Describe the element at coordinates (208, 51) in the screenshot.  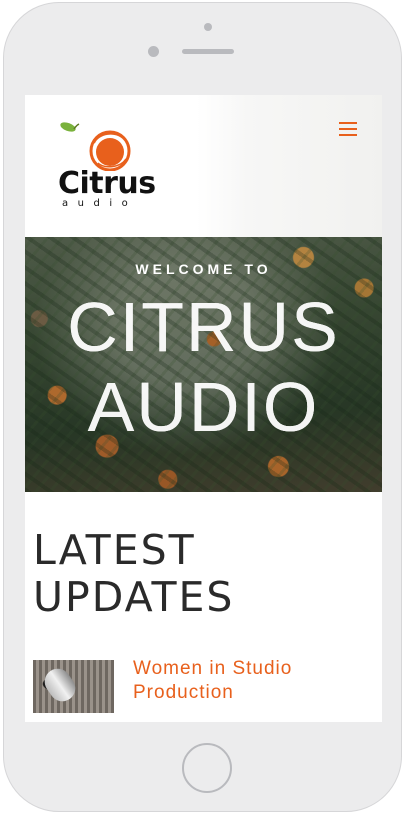
I see `earpiece-speaker` at that location.